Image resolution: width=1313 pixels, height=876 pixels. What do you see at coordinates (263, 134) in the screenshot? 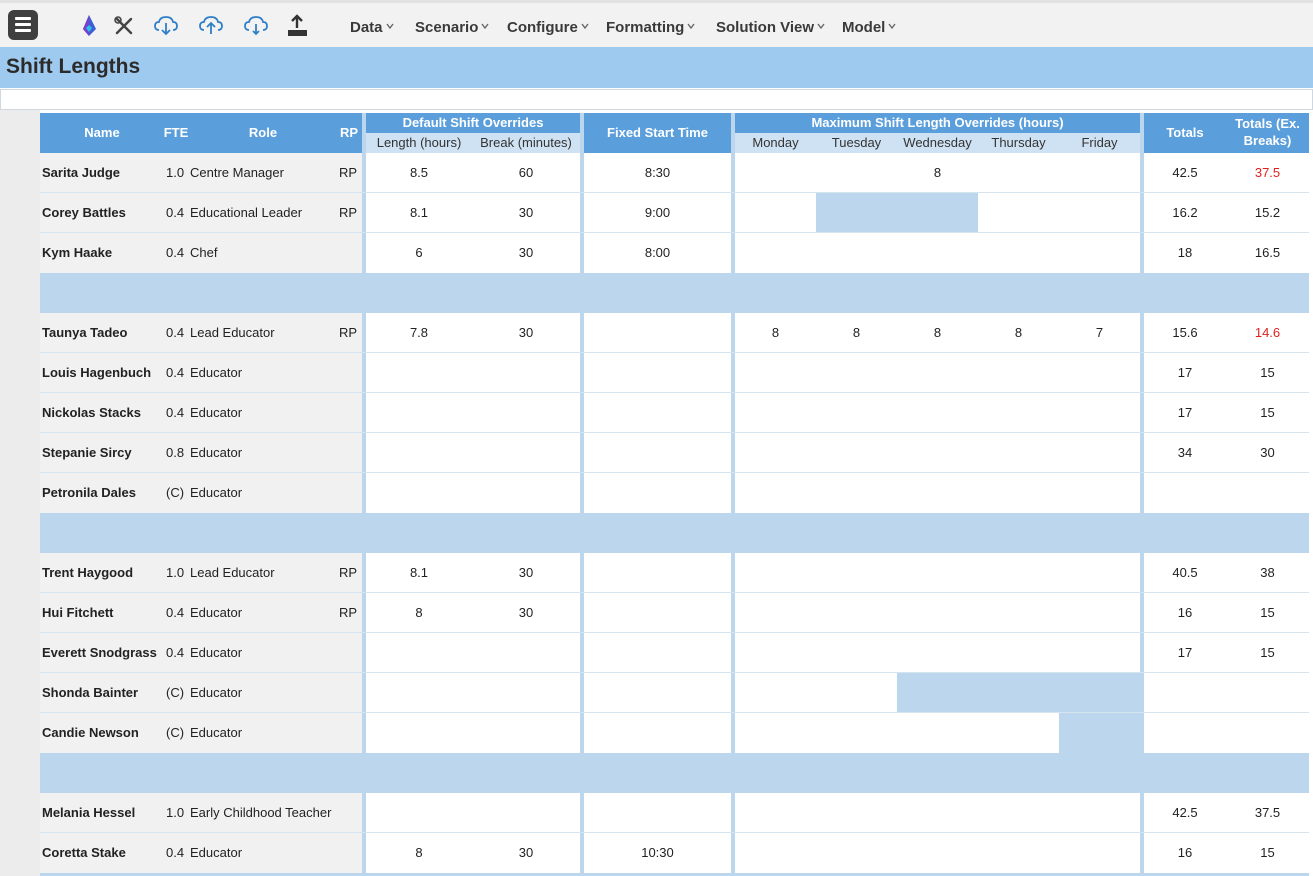
I see `header-role: Role` at bounding box center [263, 134].